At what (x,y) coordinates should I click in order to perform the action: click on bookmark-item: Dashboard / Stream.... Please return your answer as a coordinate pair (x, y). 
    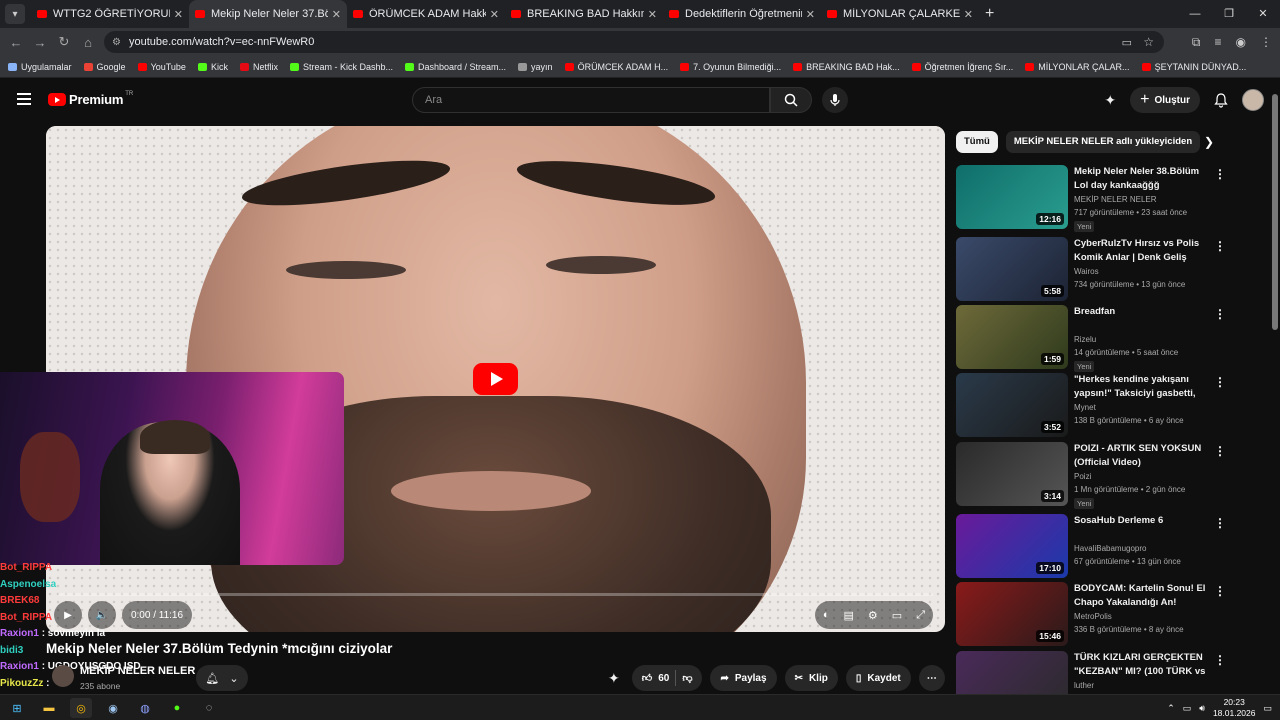
    Looking at the image, I should click on (455, 67).